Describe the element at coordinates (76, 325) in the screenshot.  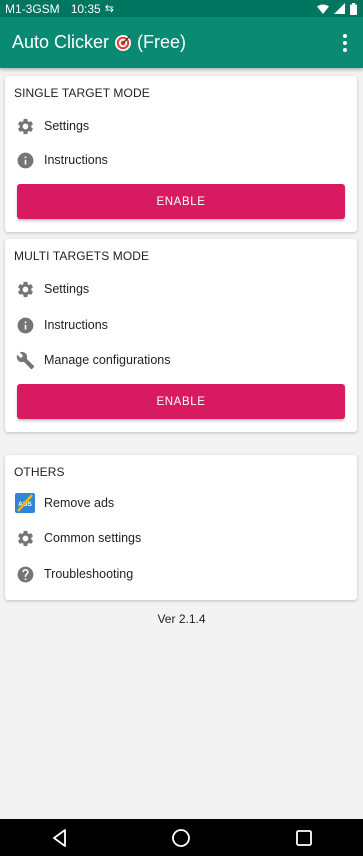
I see `multi-targets-instructions-label: Instructions` at that location.